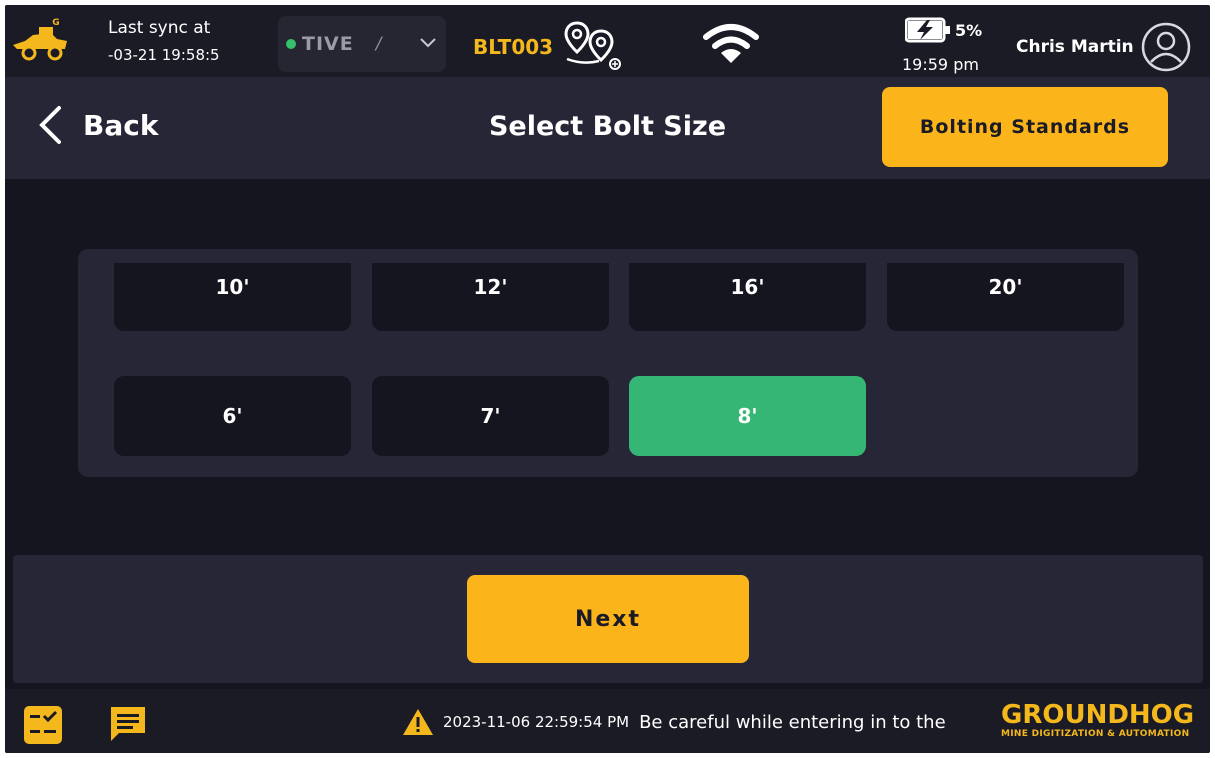 This screenshot has width=1215, height=758. Describe the element at coordinates (792, 722) in the screenshot. I see `alert-message: Be careful while entering in to the` at that location.